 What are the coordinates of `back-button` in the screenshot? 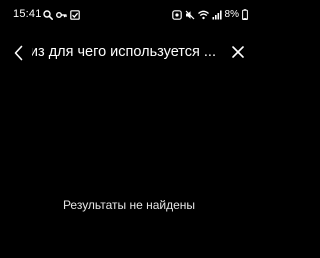 It's located at (19, 53).